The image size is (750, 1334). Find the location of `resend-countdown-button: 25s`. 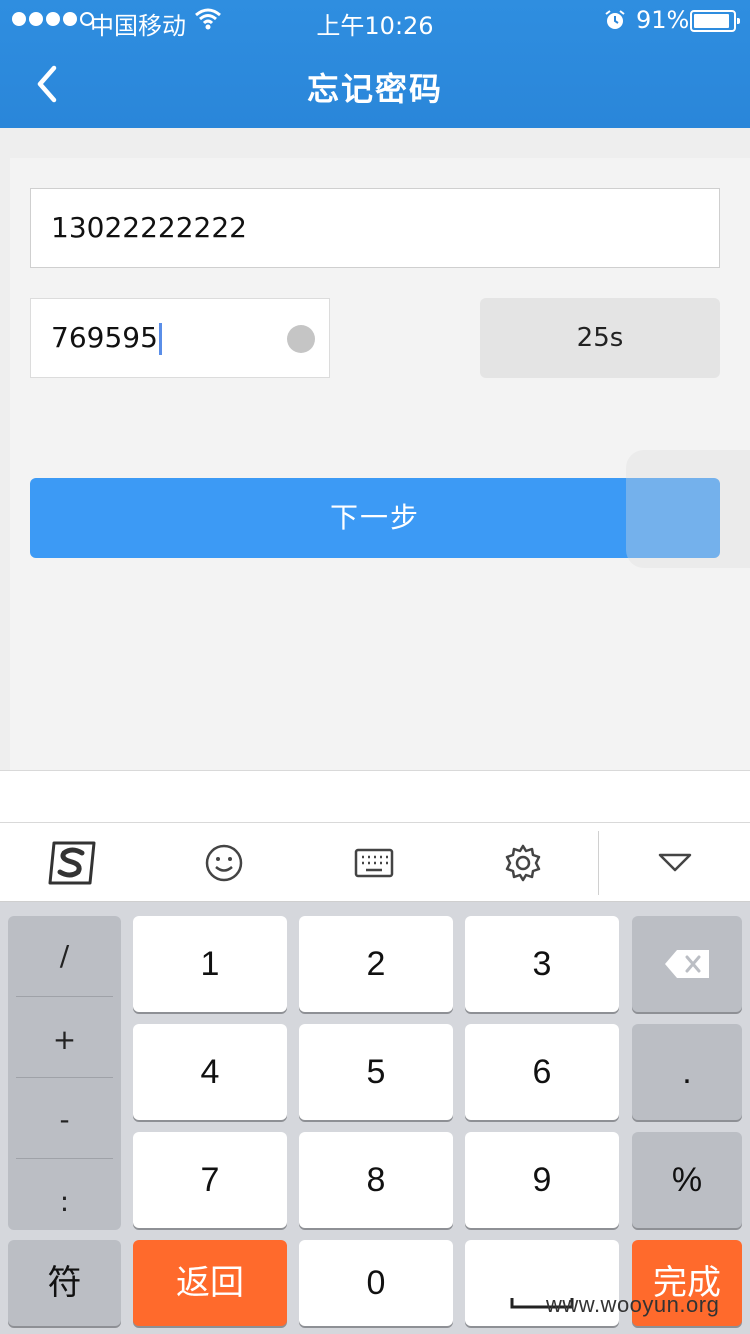

resend-countdown-button: 25s is located at coordinates (600, 338).